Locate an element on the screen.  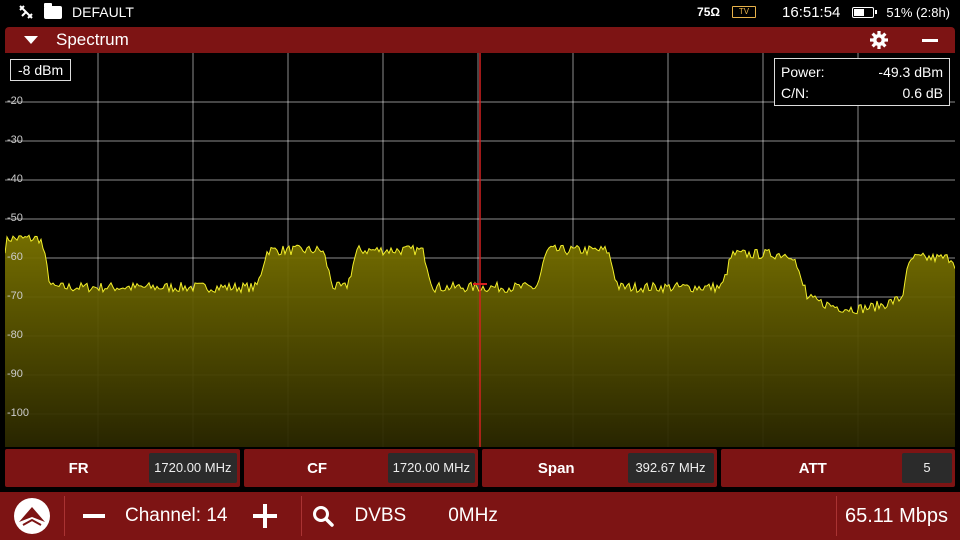
param-label: Span is located at coordinates (556, 468).